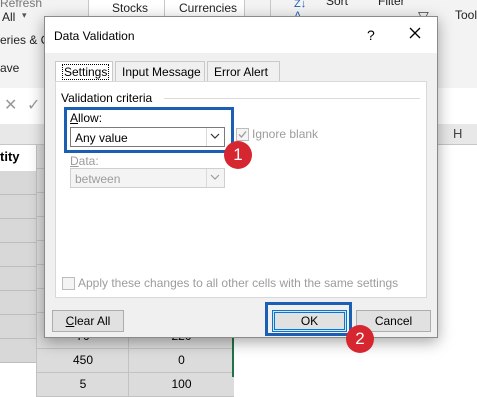 The height and width of the screenshot is (397, 477). I want to click on data-label-rest: ata:, so click(88, 161).